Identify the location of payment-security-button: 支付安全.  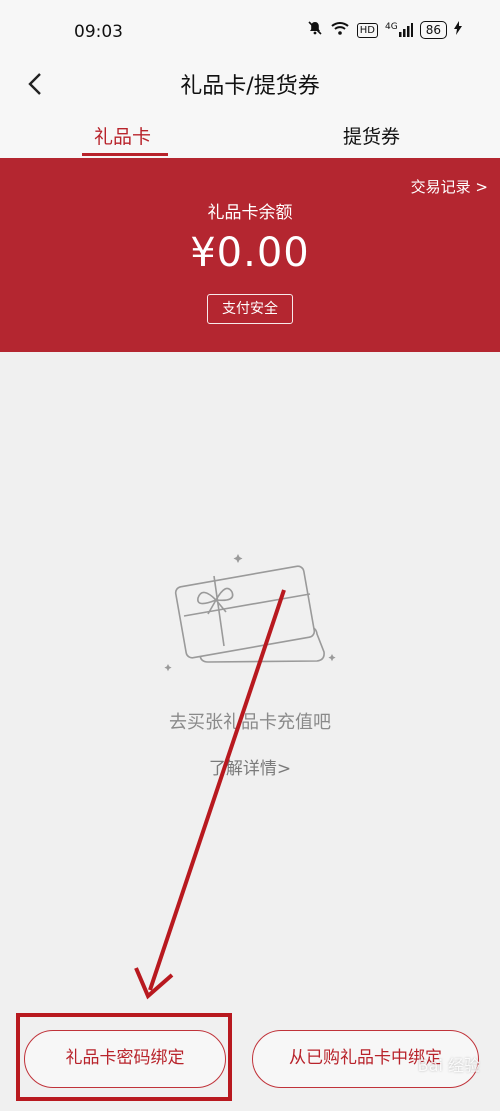
(250, 309).